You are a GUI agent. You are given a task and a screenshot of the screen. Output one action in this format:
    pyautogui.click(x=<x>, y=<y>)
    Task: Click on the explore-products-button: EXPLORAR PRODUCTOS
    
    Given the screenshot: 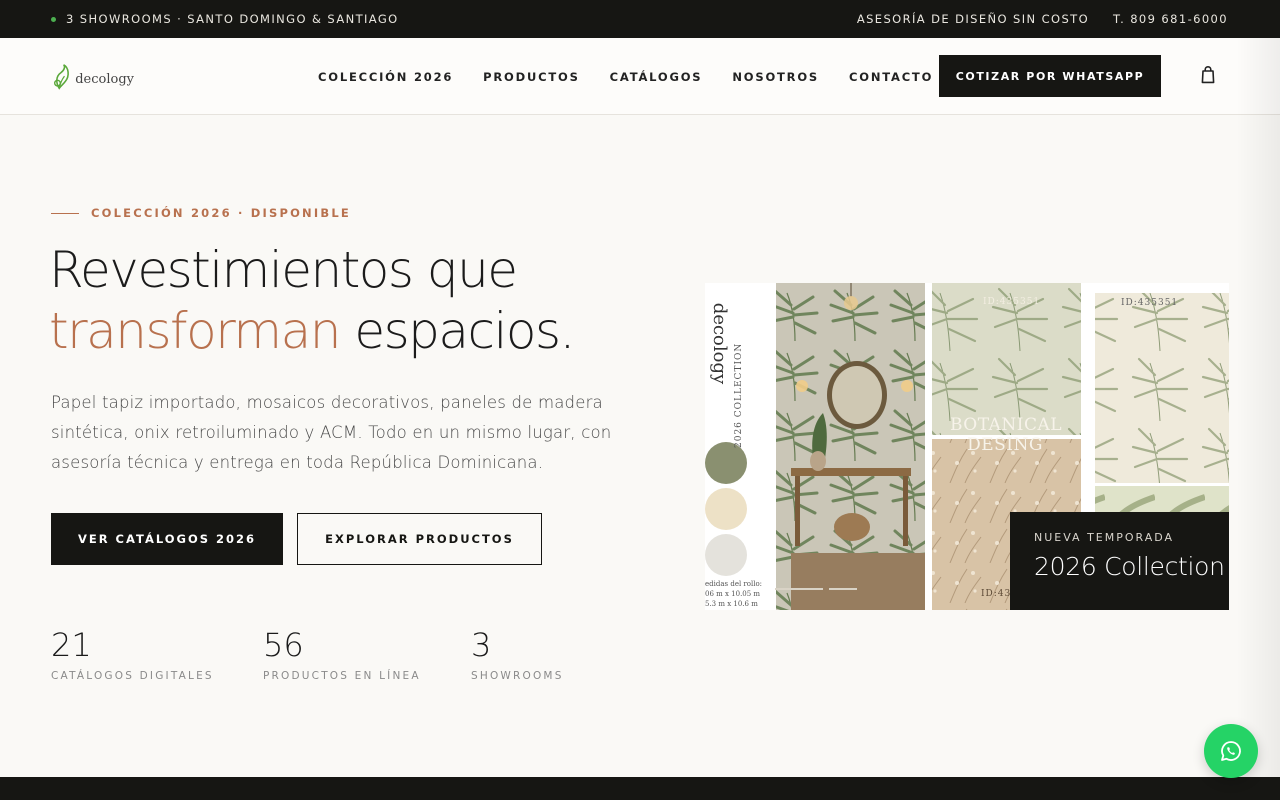 What is the action you would take?
    pyautogui.click(x=419, y=539)
    